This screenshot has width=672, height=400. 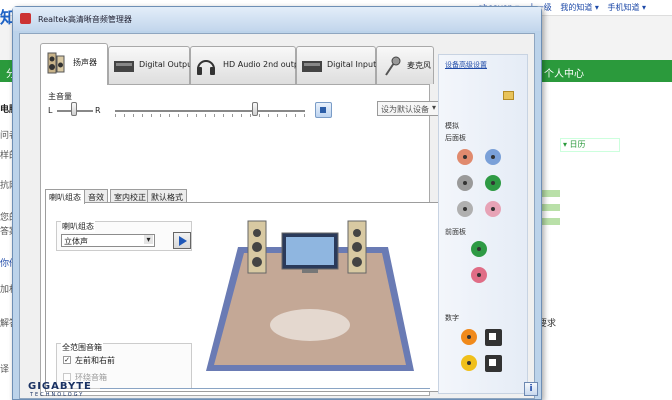 I want to click on folder-icon, so click(x=508, y=95).